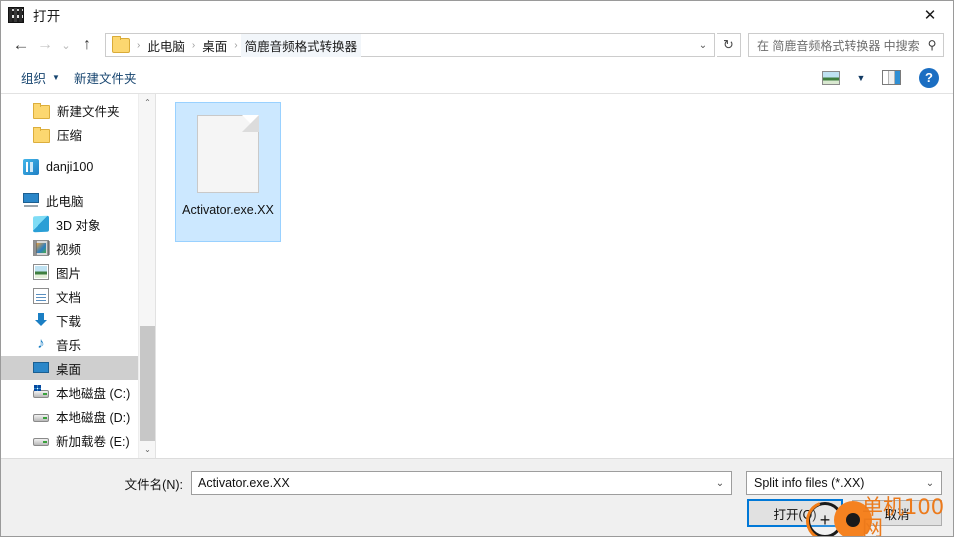 Image resolution: width=954 pixels, height=537 pixels. What do you see at coordinates (153, 484) in the screenshot?
I see `filename-label: 文件名(N):` at bounding box center [153, 484].